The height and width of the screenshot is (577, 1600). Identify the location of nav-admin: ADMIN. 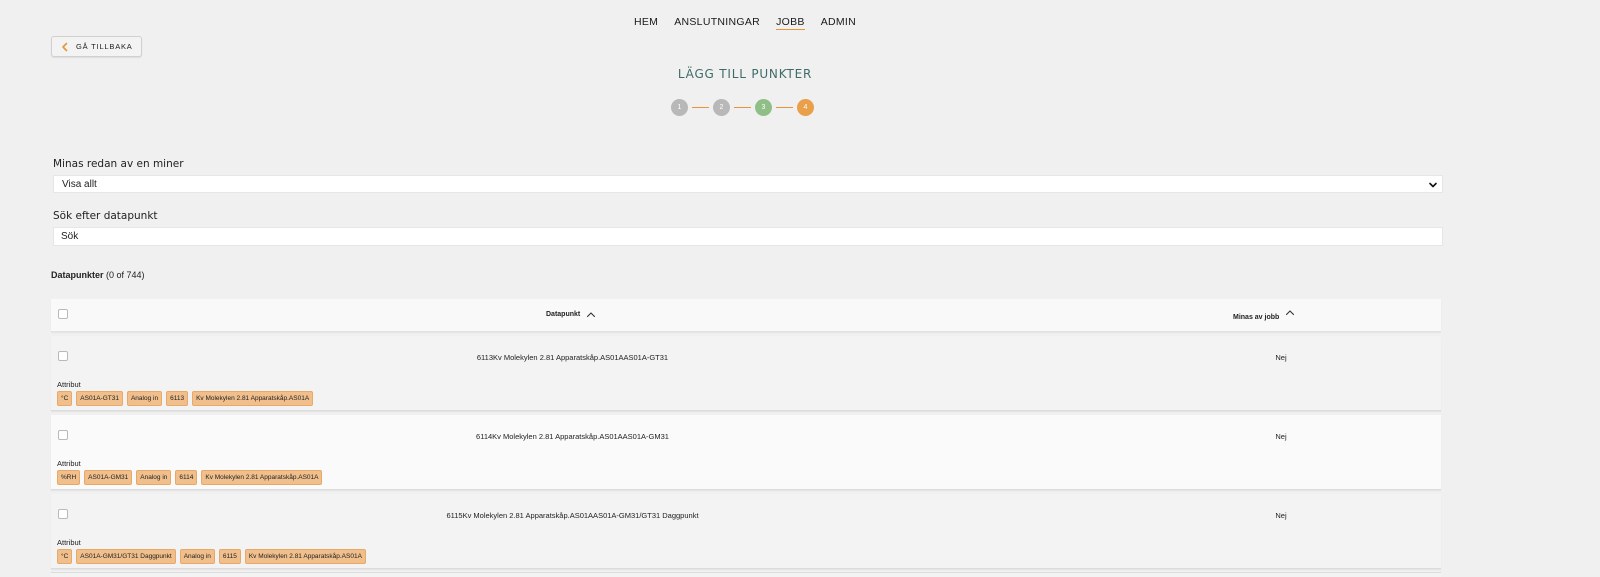
(838, 23).